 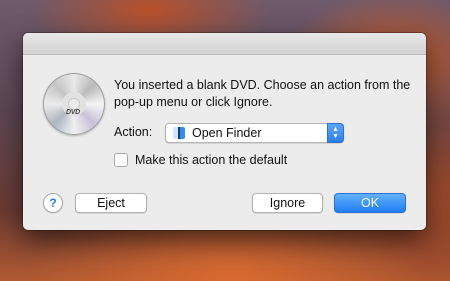 I want to click on dialog-titlebar, so click(x=224, y=44).